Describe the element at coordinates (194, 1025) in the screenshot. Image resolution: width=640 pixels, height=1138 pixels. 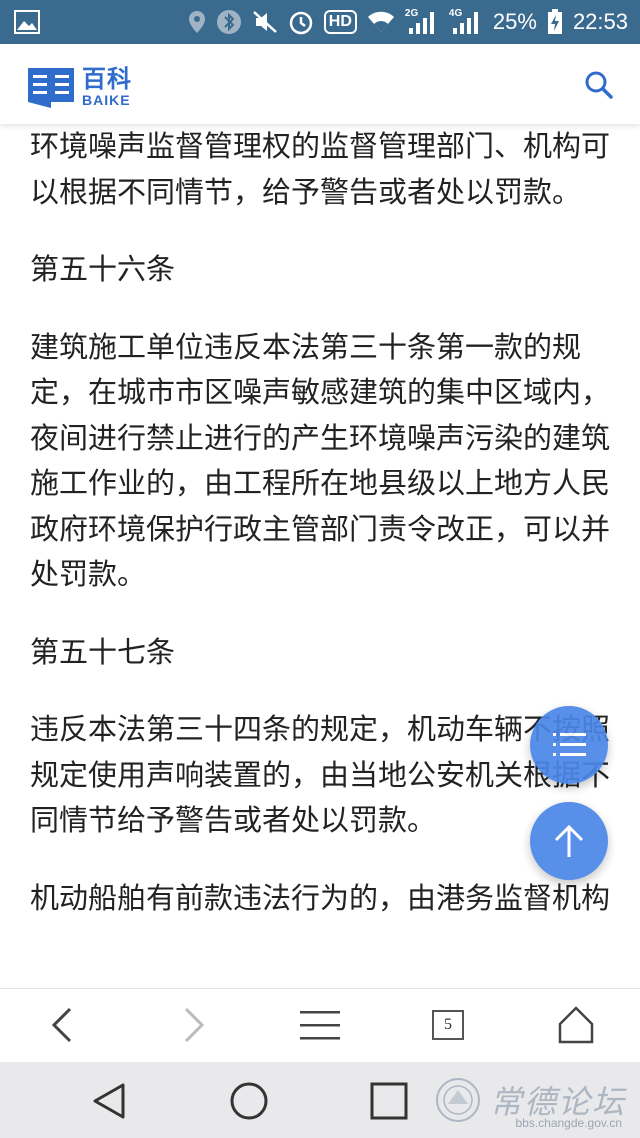
I see `forward-icon` at that location.